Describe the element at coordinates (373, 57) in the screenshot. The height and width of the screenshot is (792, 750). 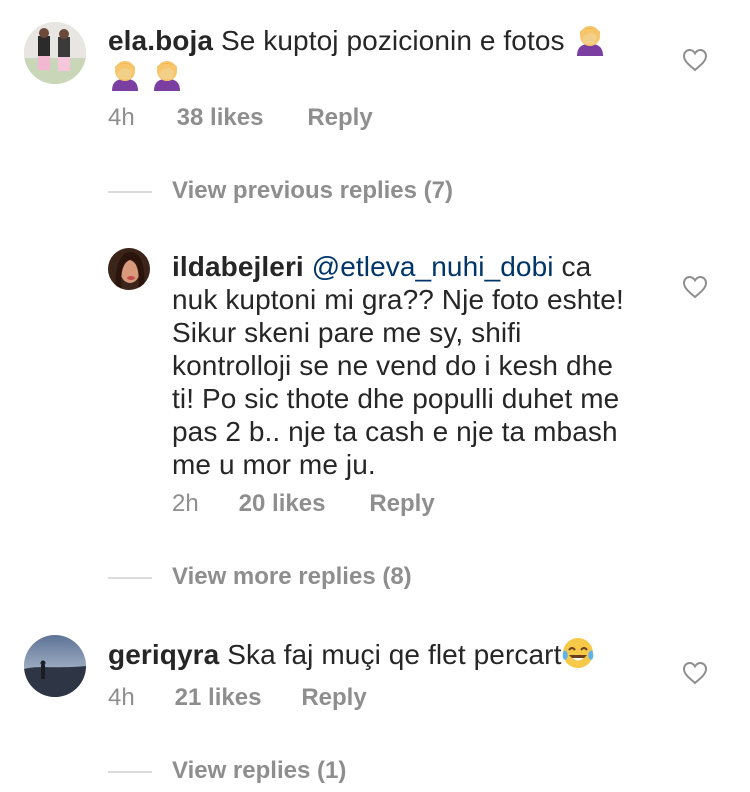
I see `comment-text: ela.boja Se kuptoj pozicionin e fotos` at that location.